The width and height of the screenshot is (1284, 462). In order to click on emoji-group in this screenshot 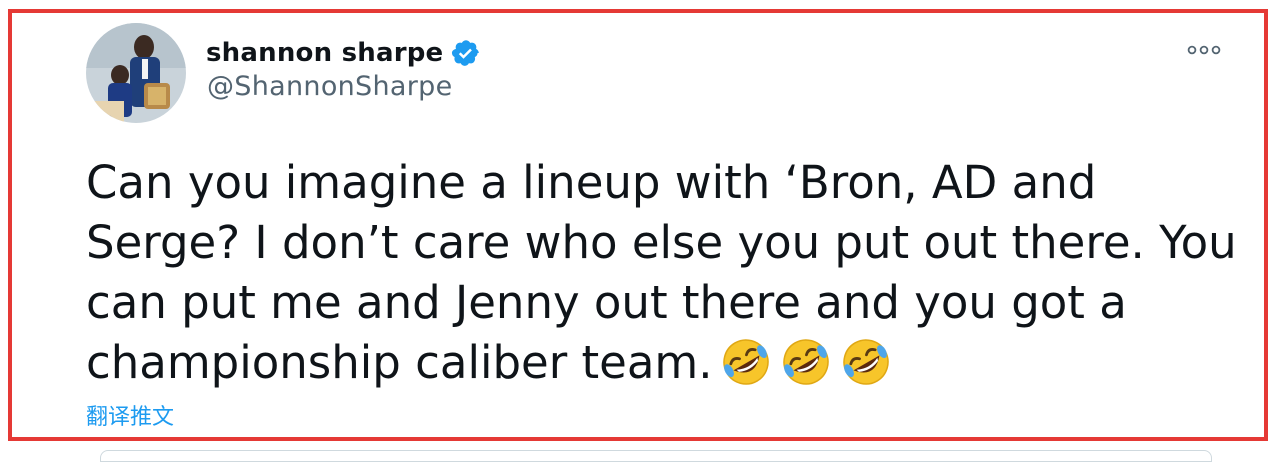, I will do `click(809, 362)`.